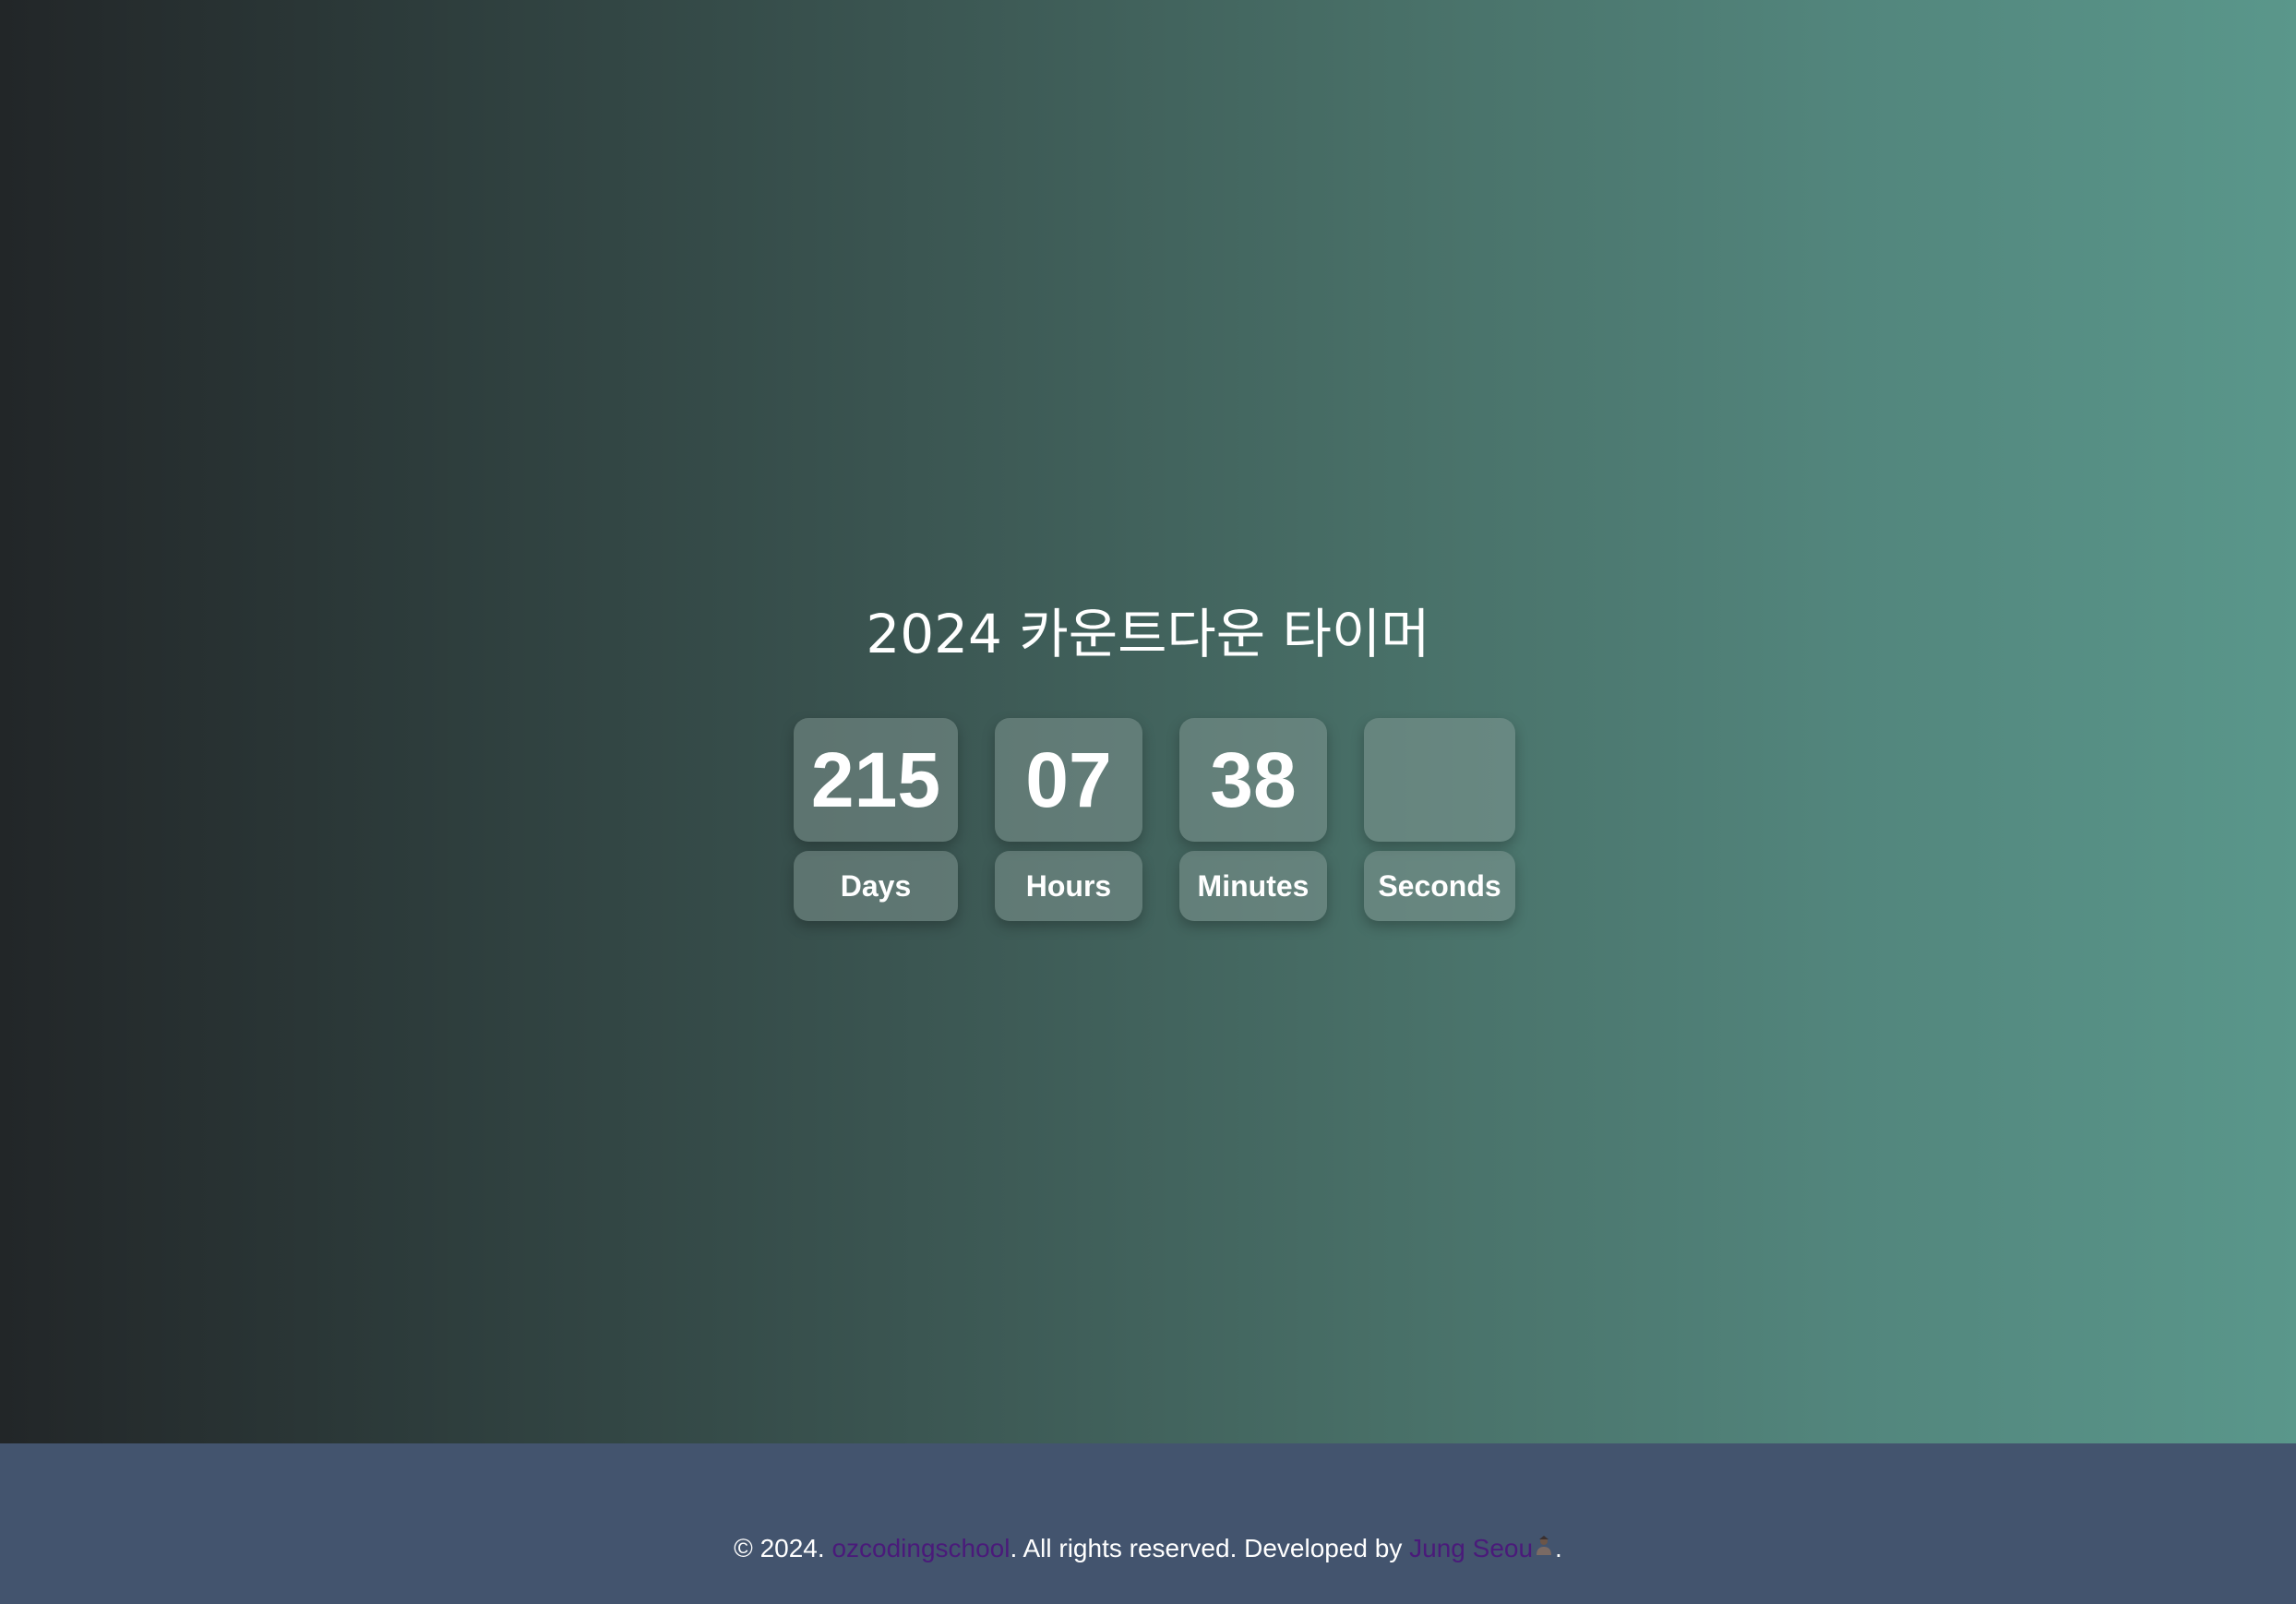 Image resolution: width=2296 pixels, height=1604 pixels. What do you see at coordinates (1068, 780) in the screenshot?
I see `hours-value: 07` at bounding box center [1068, 780].